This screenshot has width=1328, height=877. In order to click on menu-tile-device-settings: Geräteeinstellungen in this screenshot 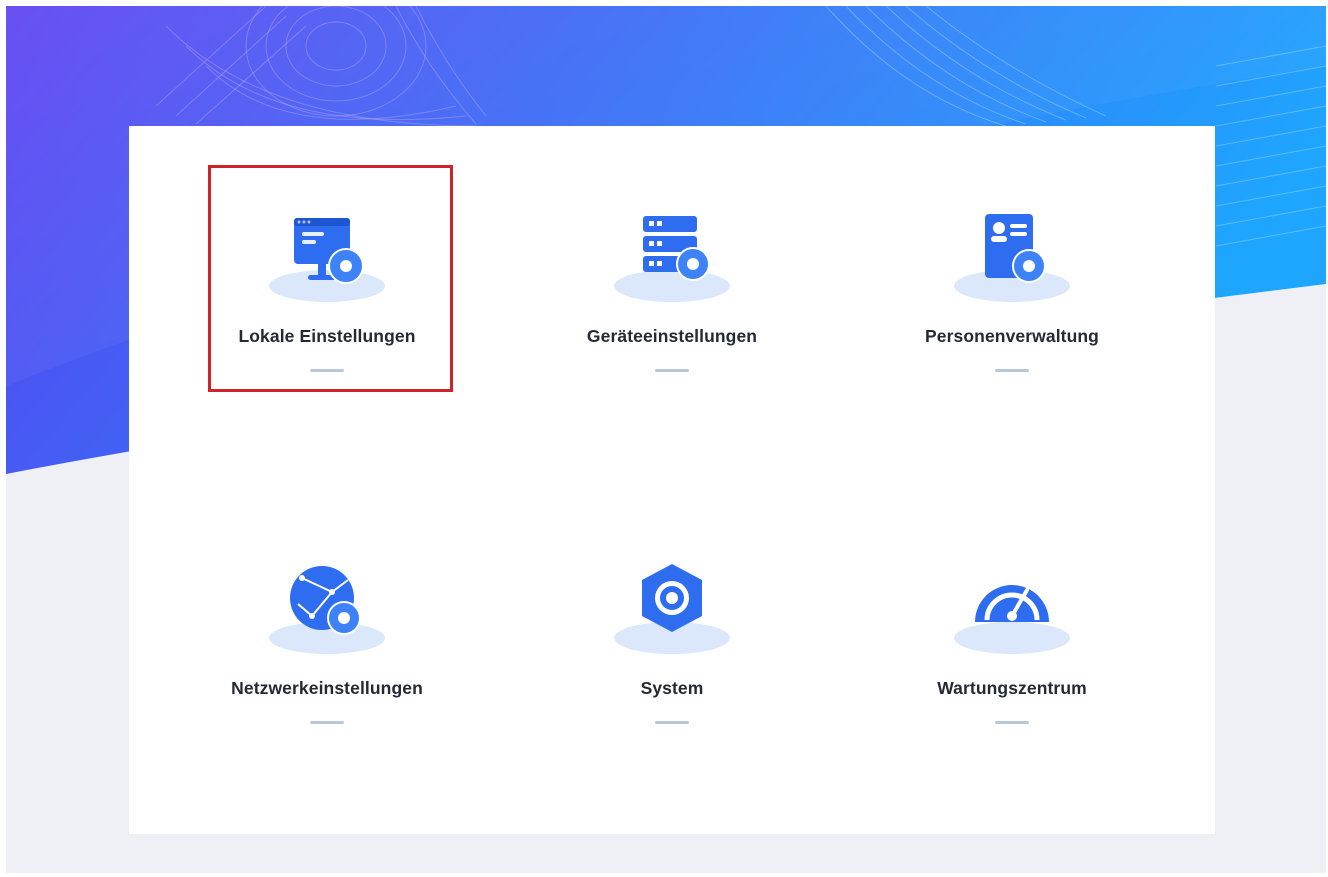, I will do `click(672, 285)`.